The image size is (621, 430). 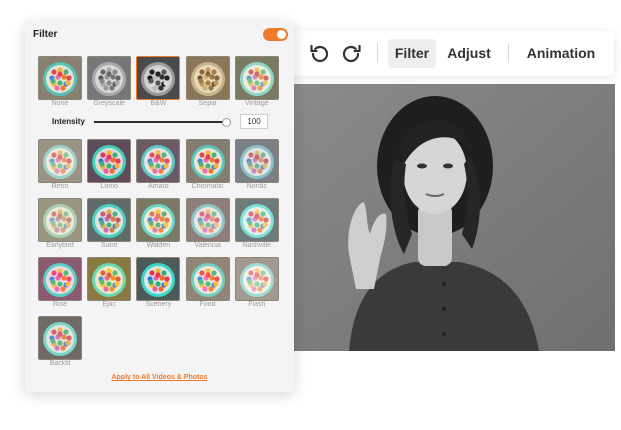 I want to click on filter-label: Backlit, so click(x=60, y=363).